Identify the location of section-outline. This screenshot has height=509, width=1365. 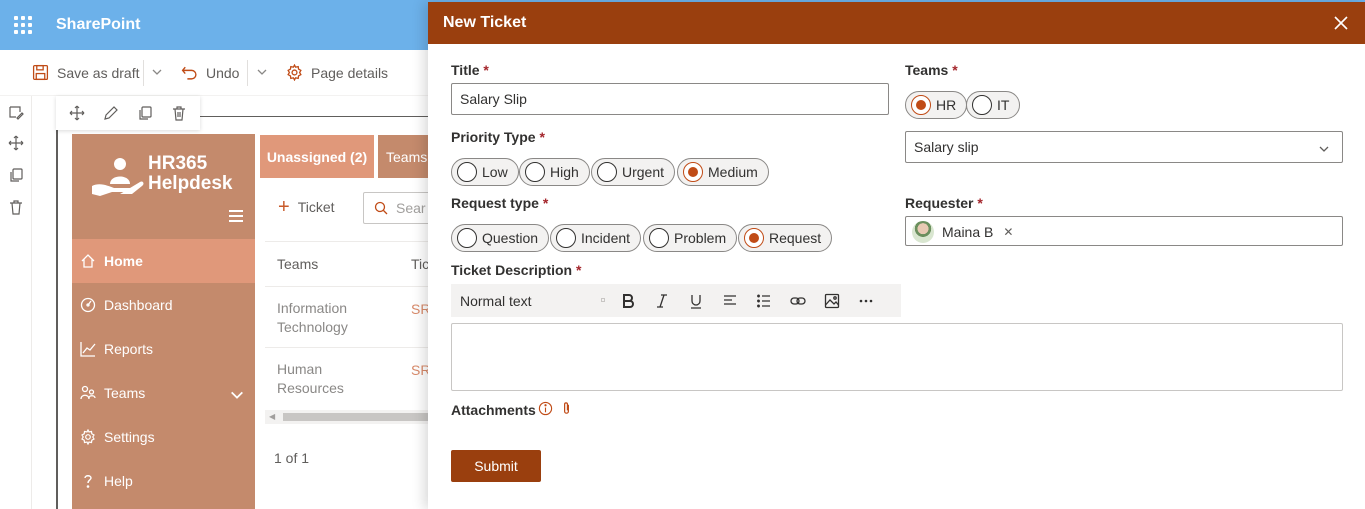
(57, 312).